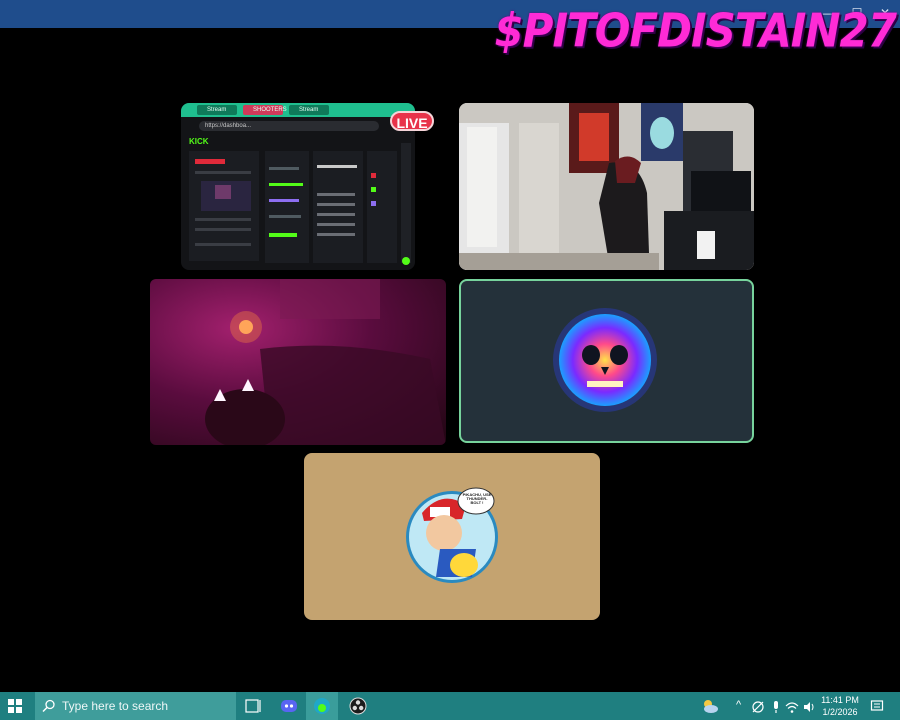 The width and height of the screenshot is (900, 720). Describe the element at coordinates (840, 712) in the screenshot. I see `clock-date: 1/2/2026` at that location.